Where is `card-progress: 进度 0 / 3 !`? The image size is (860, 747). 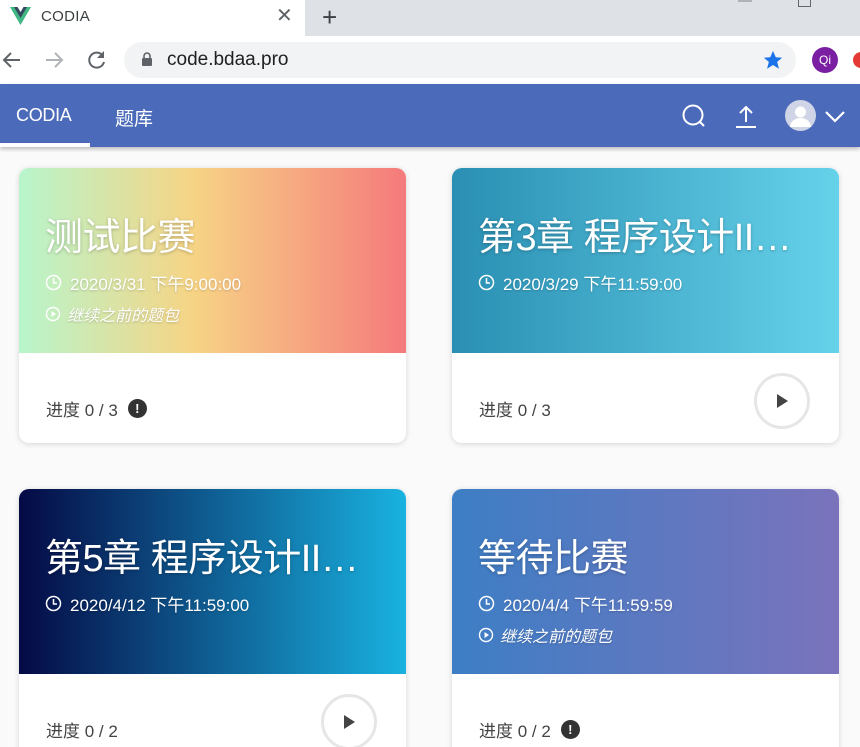 card-progress: 进度 0 / 3 ! is located at coordinates (96, 408).